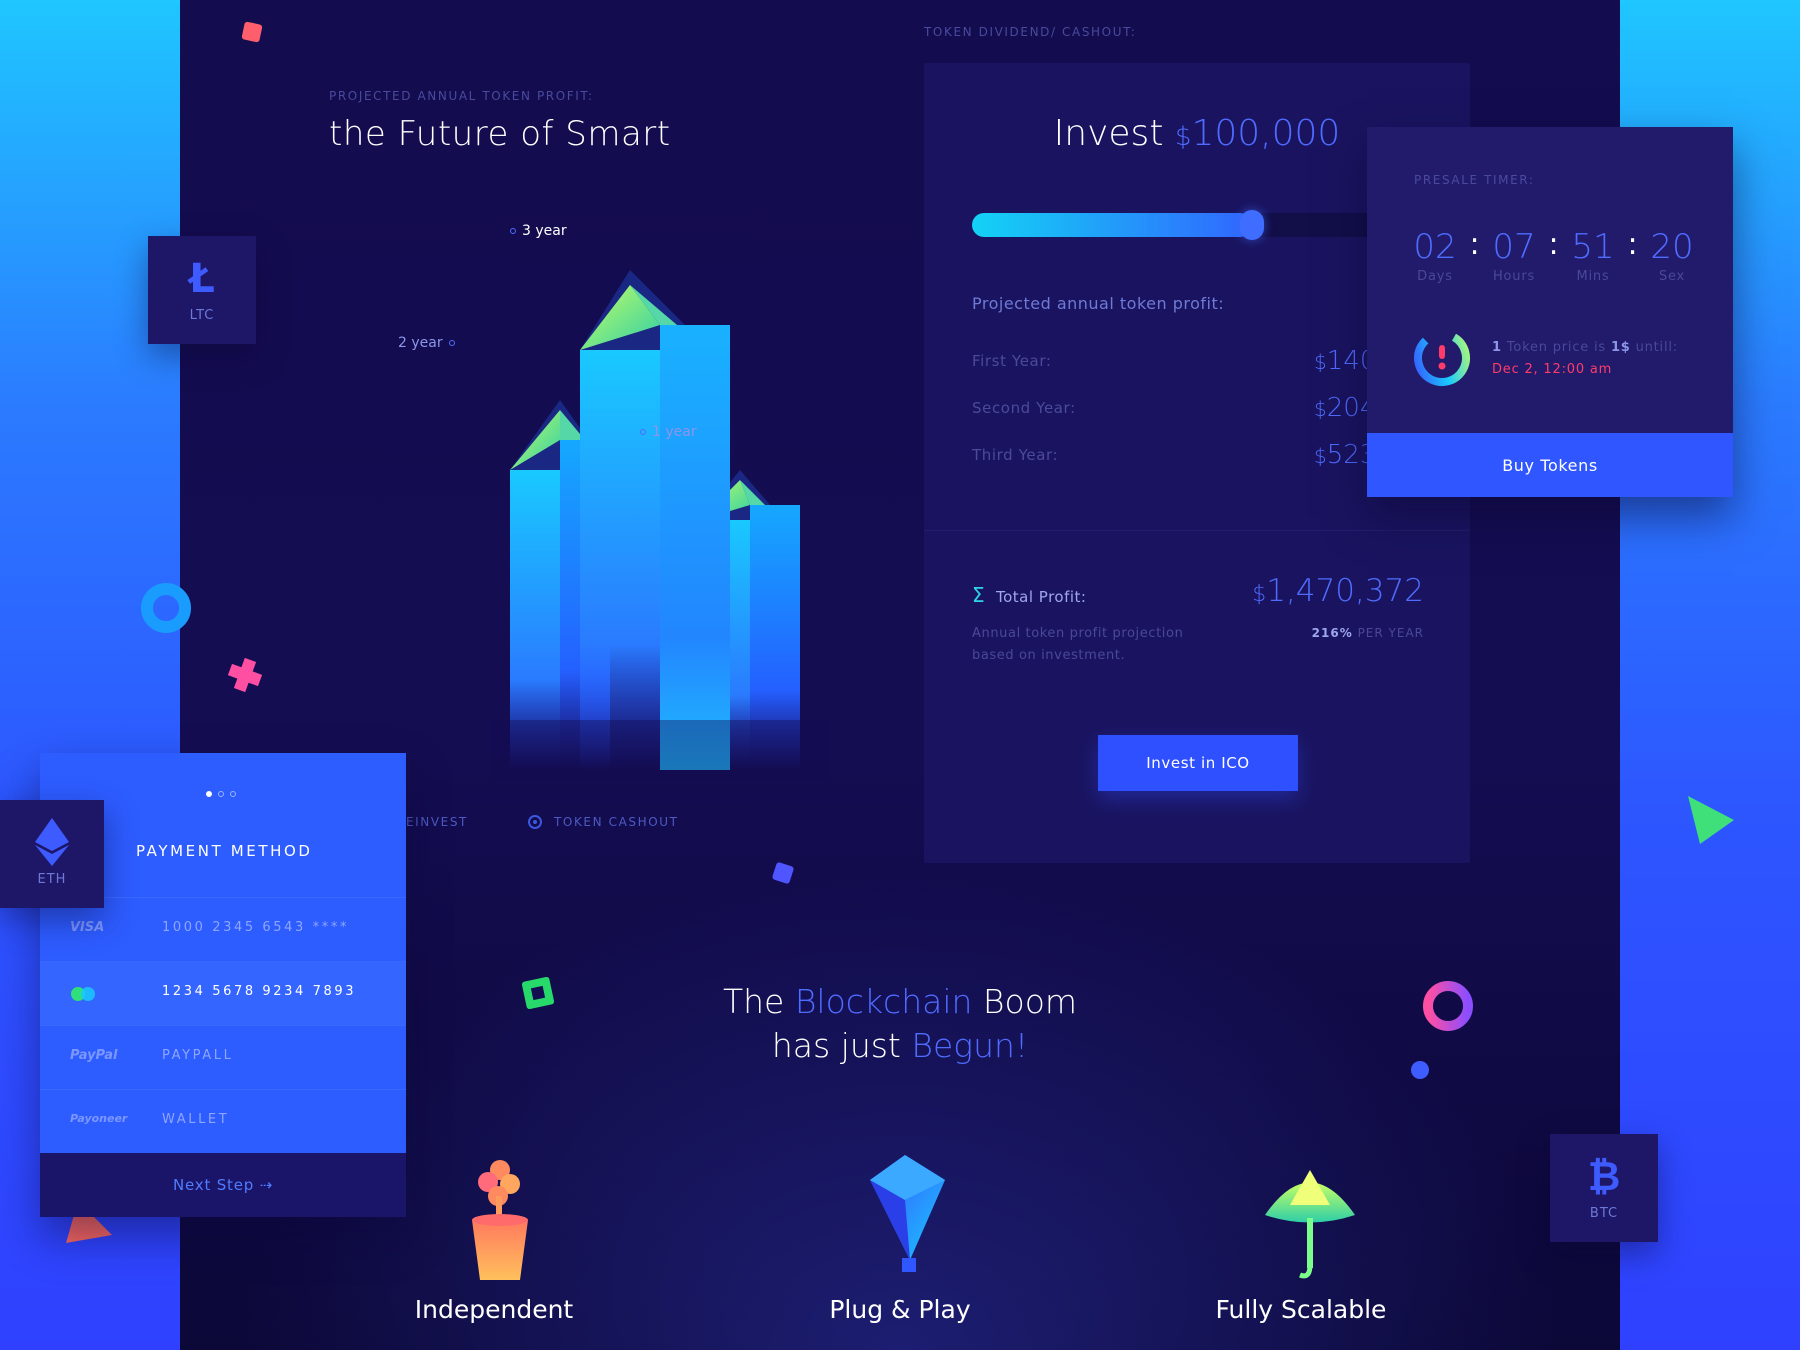 The height and width of the screenshot is (1350, 1800). What do you see at coordinates (900, 1023) in the screenshot?
I see `blockchain-boom-heading: The Blockchain Boom has just Begun!` at bounding box center [900, 1023].